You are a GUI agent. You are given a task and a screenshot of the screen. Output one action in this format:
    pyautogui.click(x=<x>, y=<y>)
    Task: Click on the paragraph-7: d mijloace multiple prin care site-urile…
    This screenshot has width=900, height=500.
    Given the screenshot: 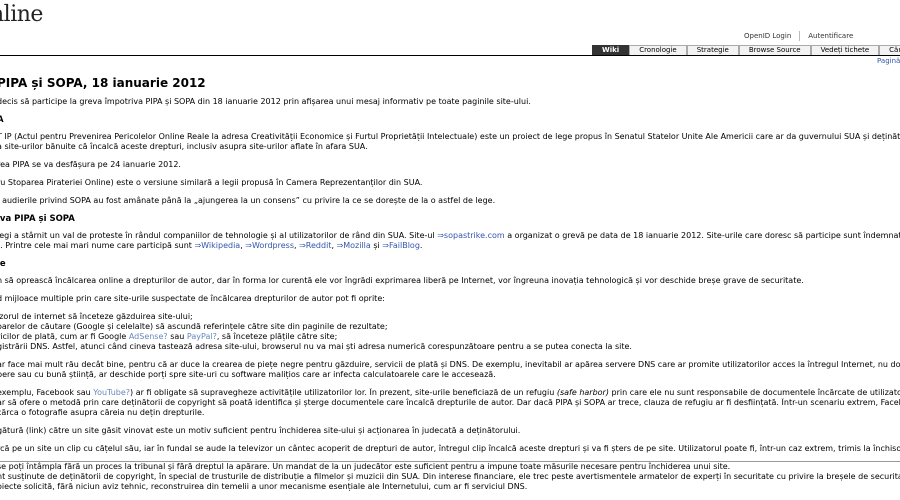 What is the action you would take?
    pyautogui.click(x=192, y=298)
    